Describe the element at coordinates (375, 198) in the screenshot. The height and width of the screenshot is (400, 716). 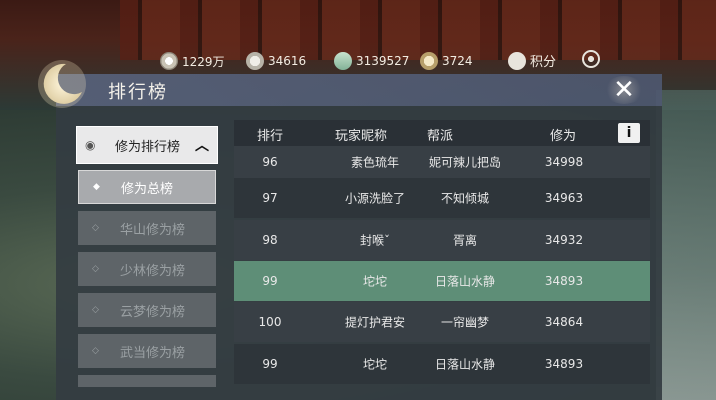
I see `cell-name: 小源洗脸了` at that location.